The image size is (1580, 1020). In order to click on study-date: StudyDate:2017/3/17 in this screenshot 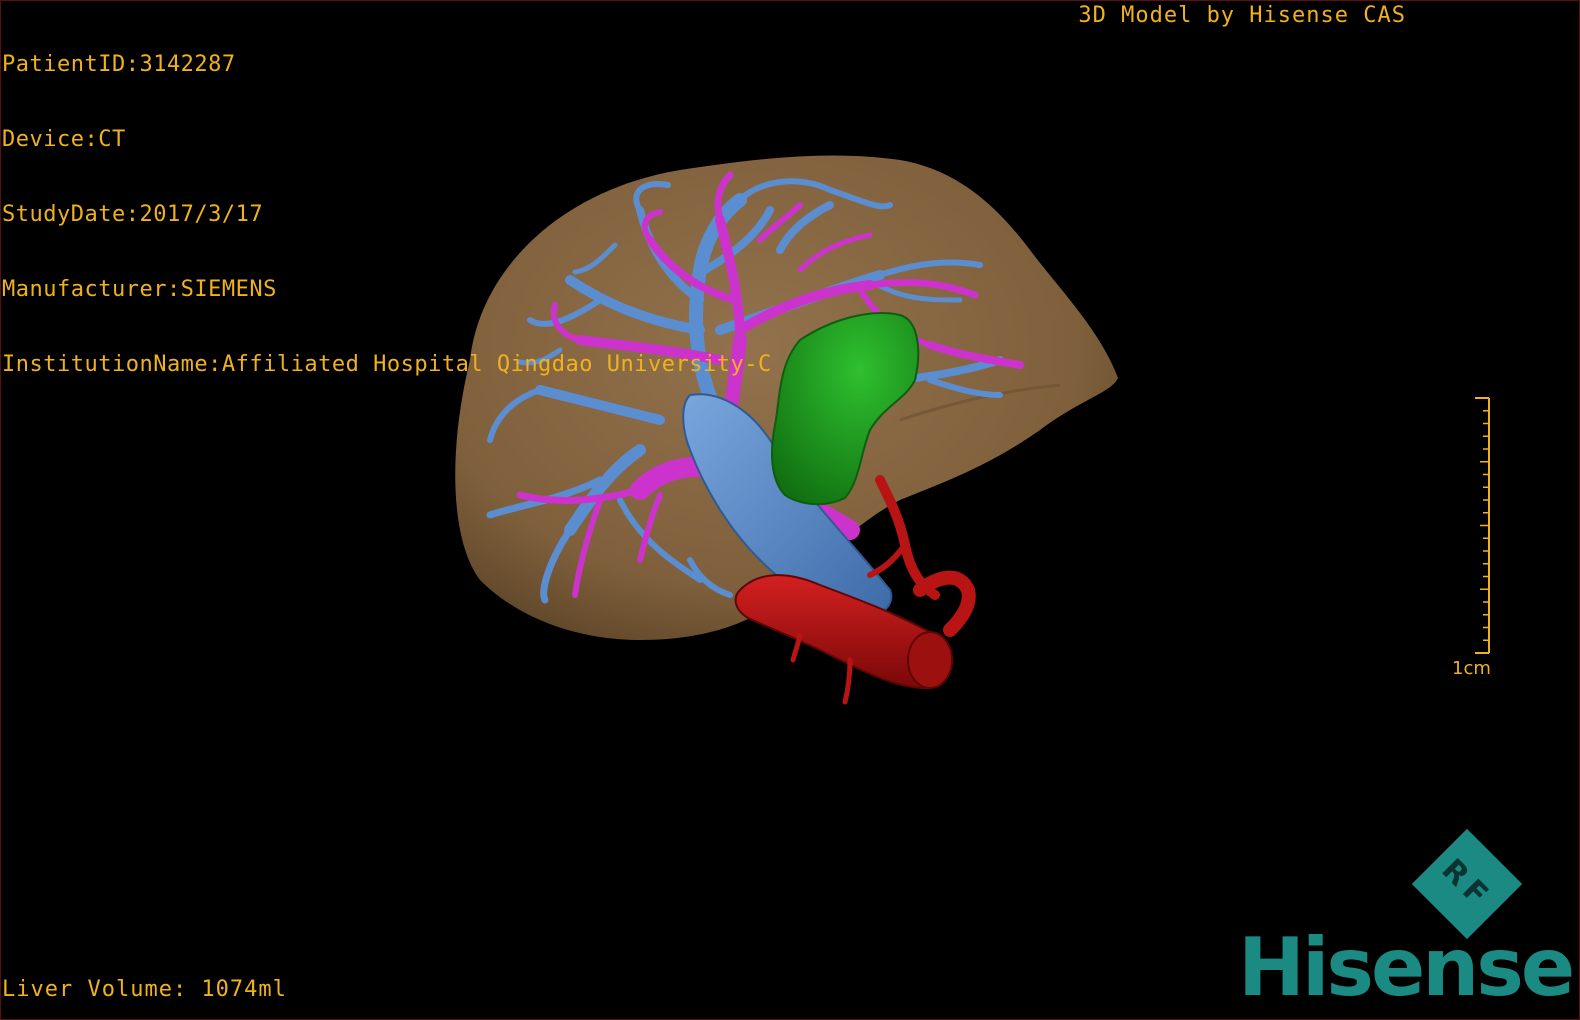, I will do `click(133, 214)`.